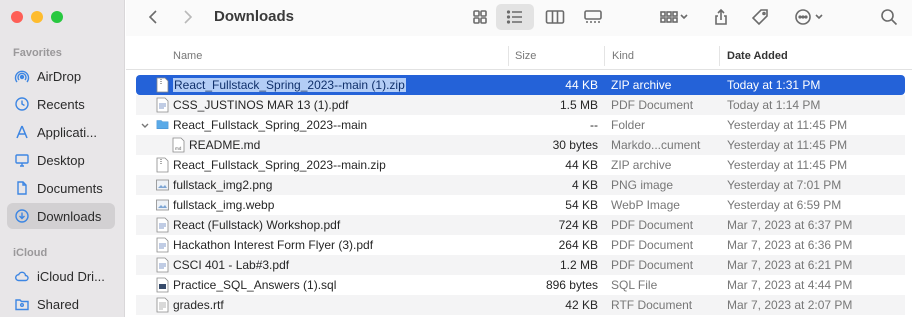 This screenshot has width=912, height=317. I want to click on icon-view-button, so click(480, 17).